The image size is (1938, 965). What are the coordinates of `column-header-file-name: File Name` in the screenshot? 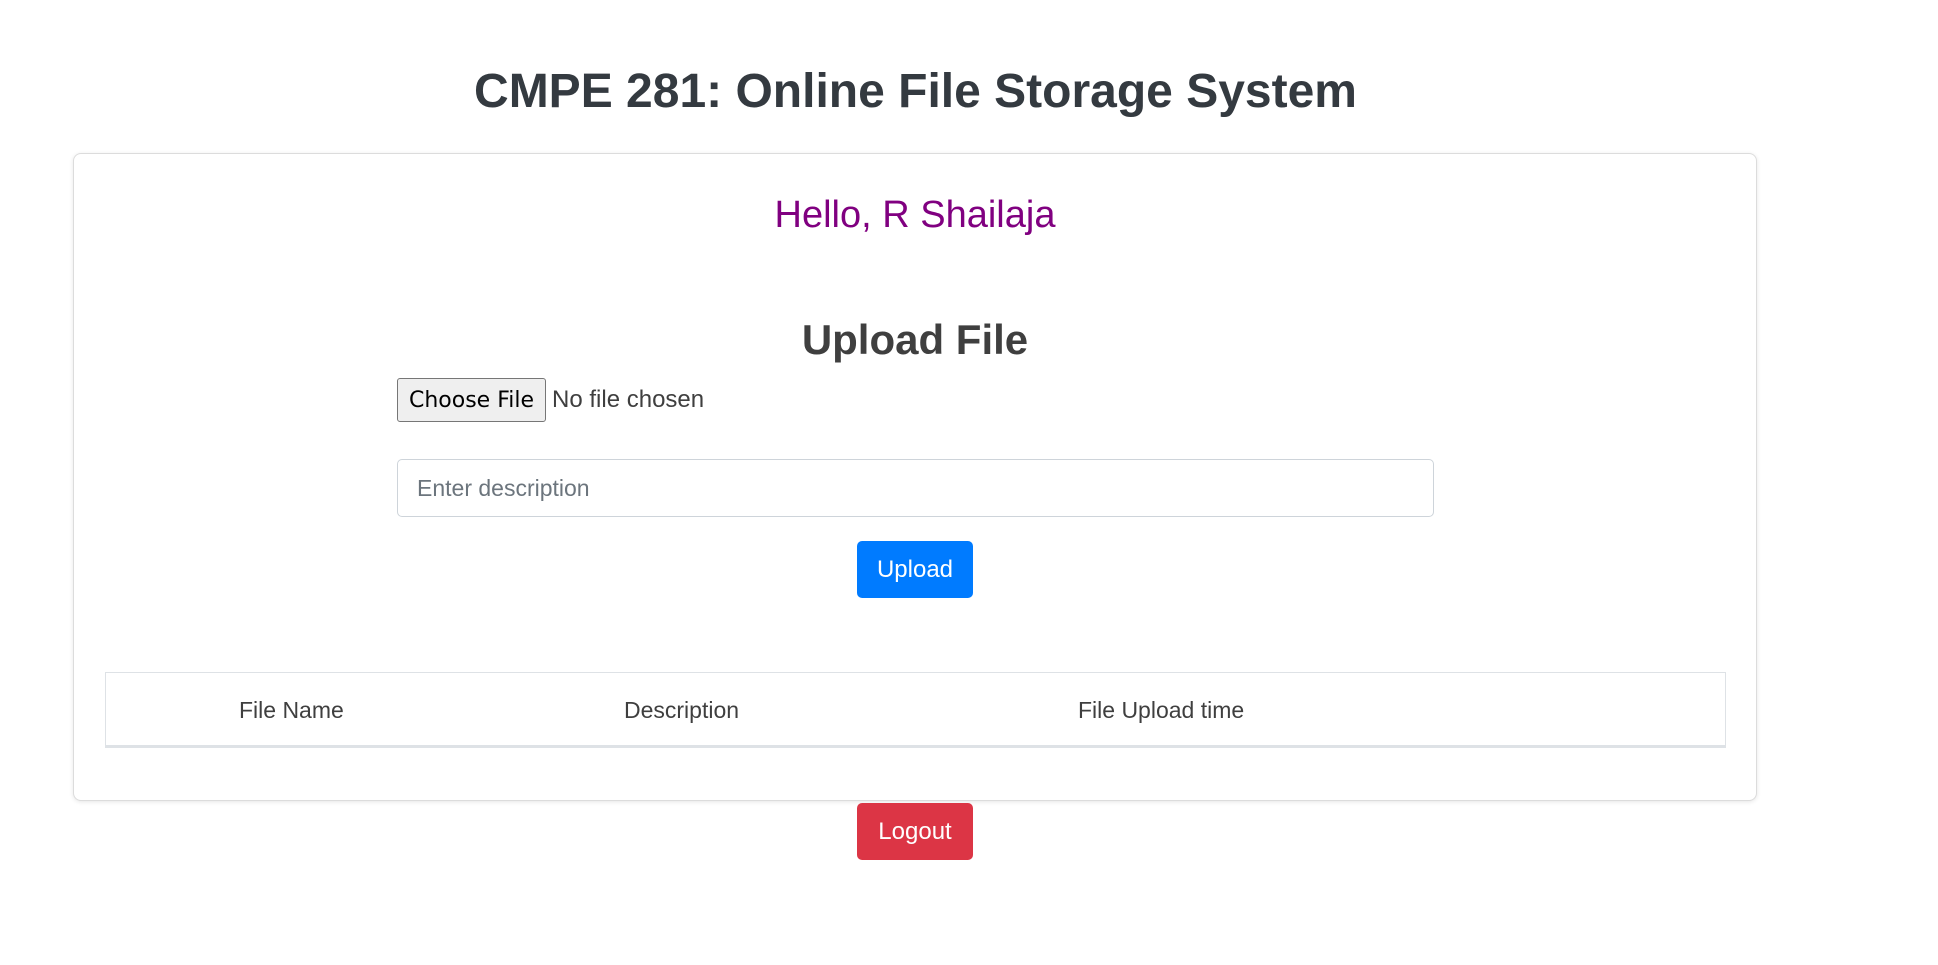 It's located at (291, 710).